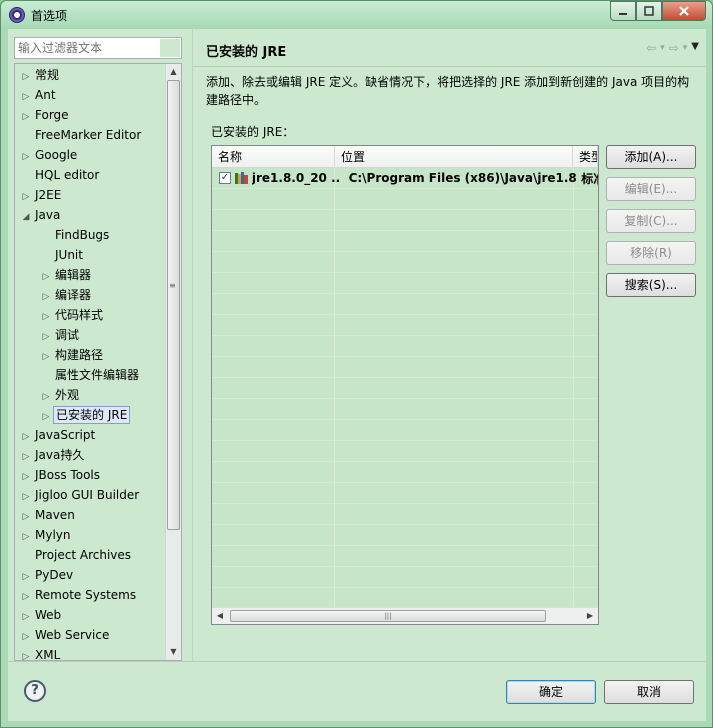  What do you see at coordinates (651, 253) in the screenshot?
I see `remove-button: 移除(R)` at bounding box center [651, 253].